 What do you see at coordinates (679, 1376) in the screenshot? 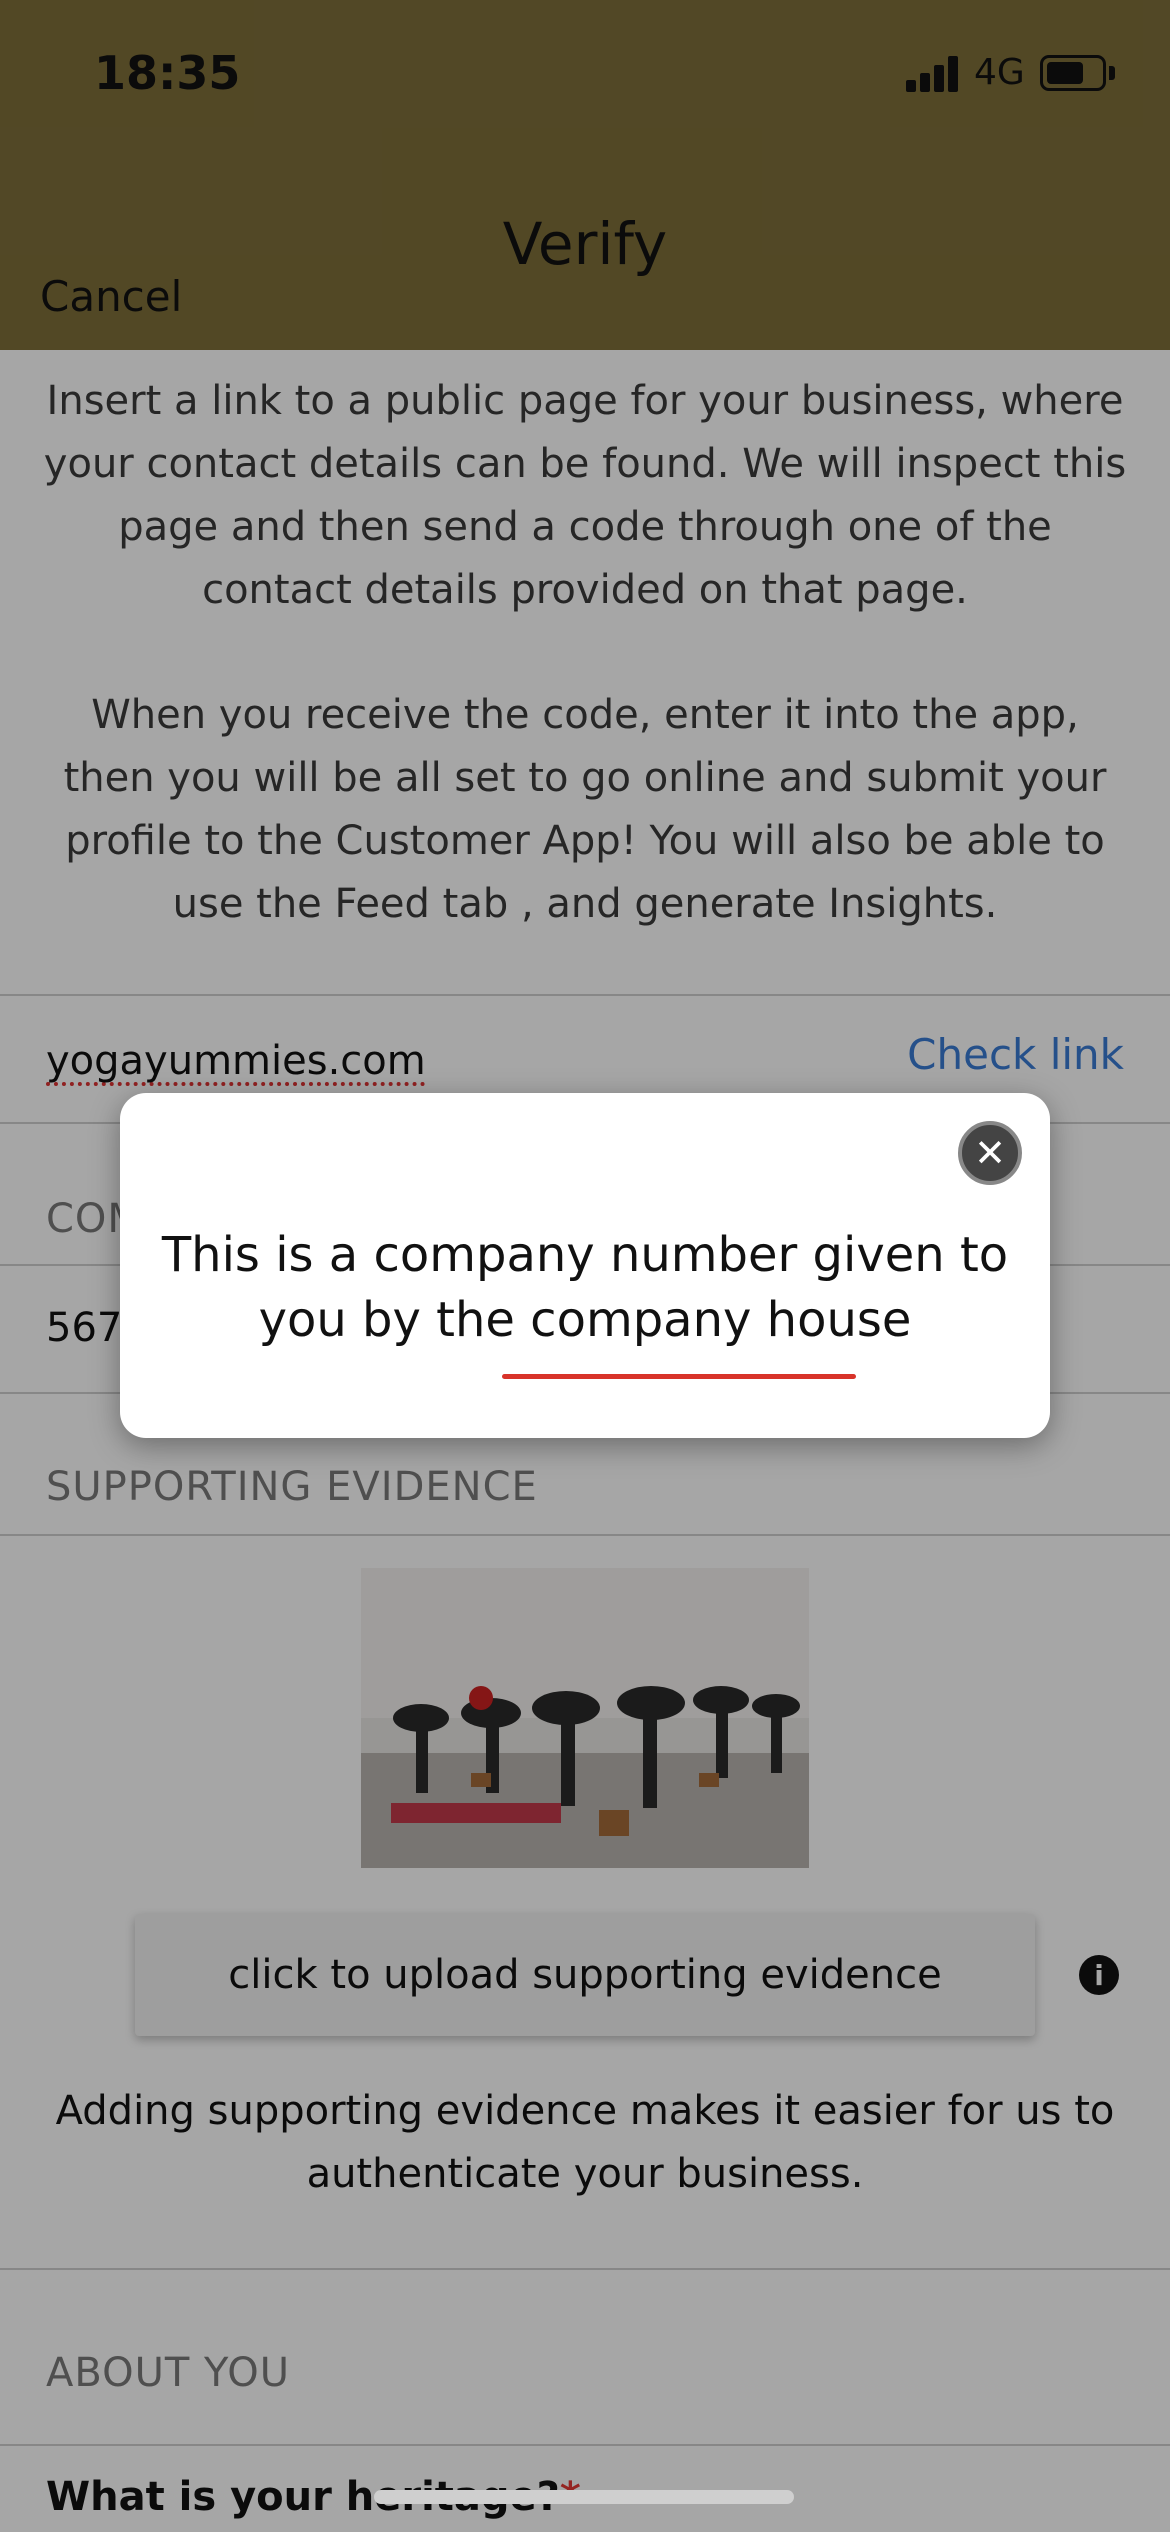
I see `modal-underline` at bounding box center [679, 1376].